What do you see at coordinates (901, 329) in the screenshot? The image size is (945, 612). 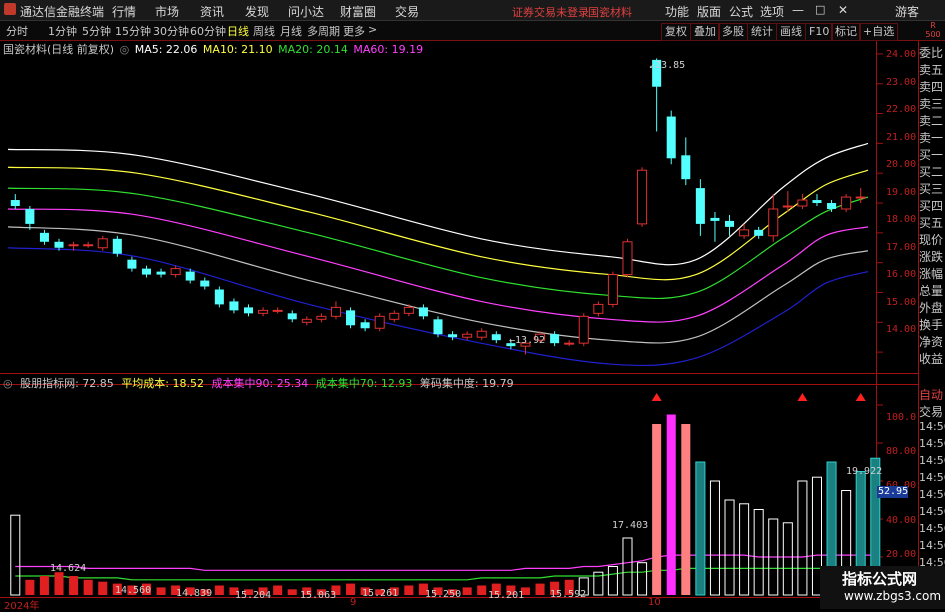 I see `price-tick: 14.00` at bounding box center [901, 329].